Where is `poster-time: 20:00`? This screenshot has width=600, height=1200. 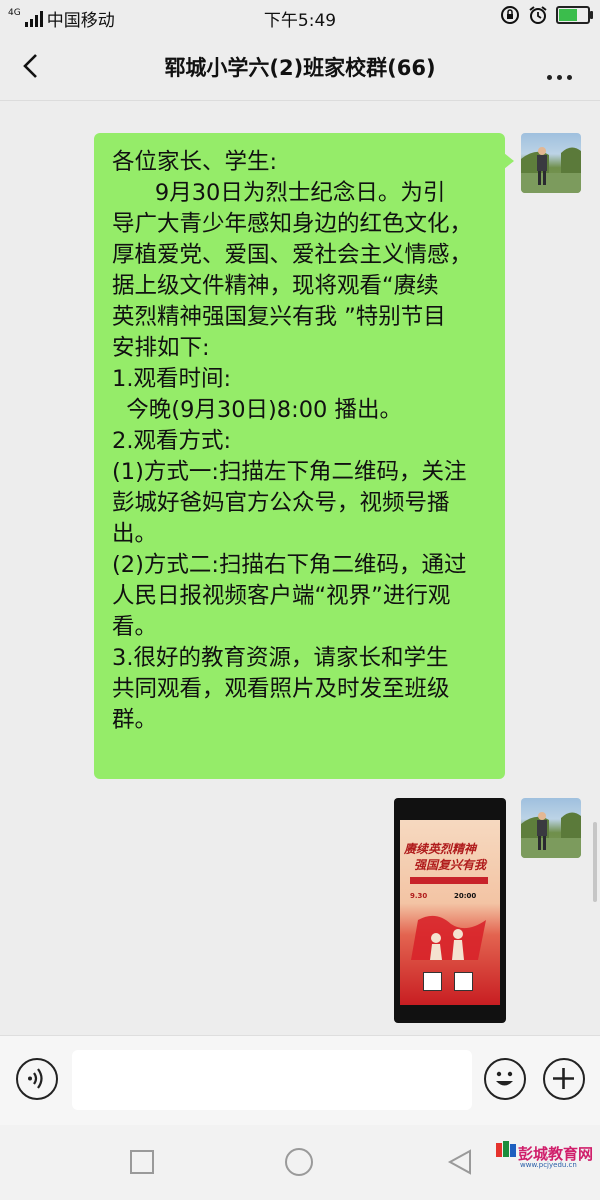 poster-time: 20:00 is located at coordinates (465, 896).